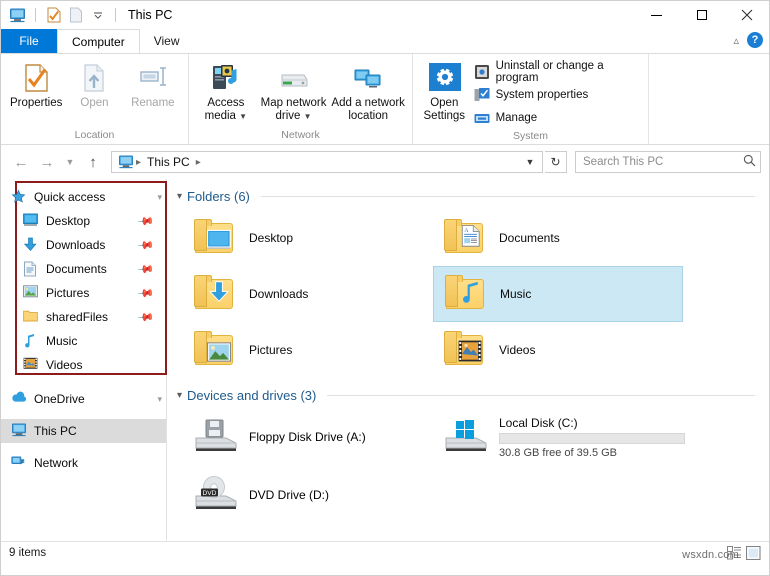  I want to click on tile-label-music: Music, so click(516, 294).